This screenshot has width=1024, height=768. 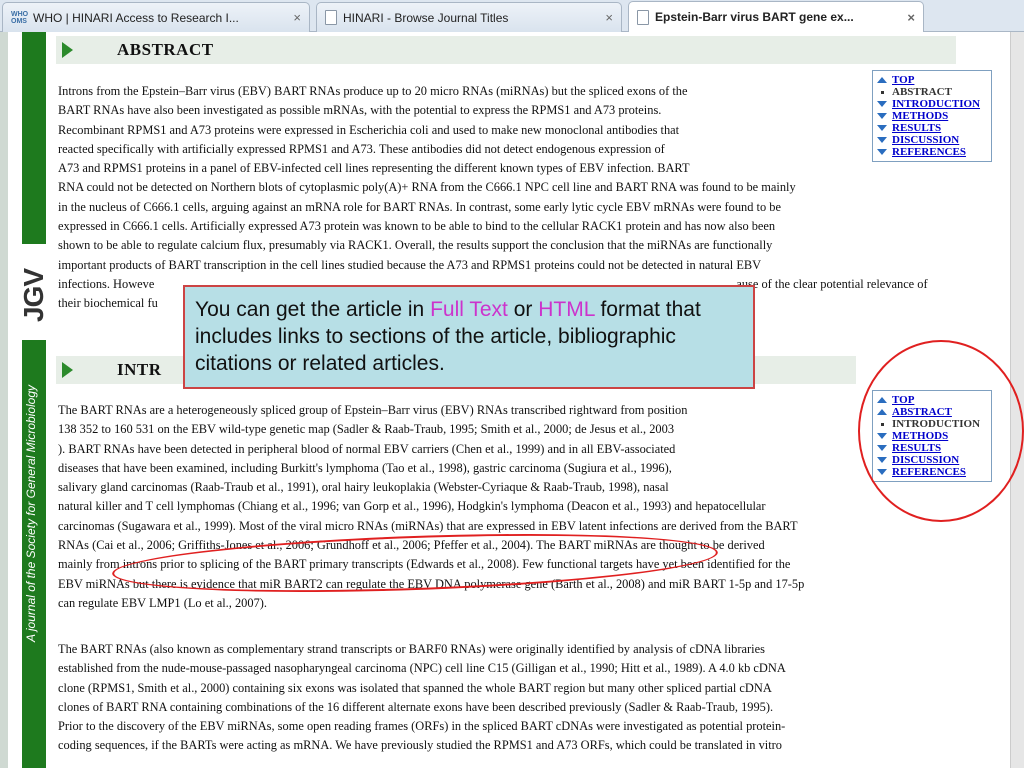 What do you see at coordinates (882, 80) in the screenshot?
I see `arrow-up-icon` at bounding box center [882, 80].